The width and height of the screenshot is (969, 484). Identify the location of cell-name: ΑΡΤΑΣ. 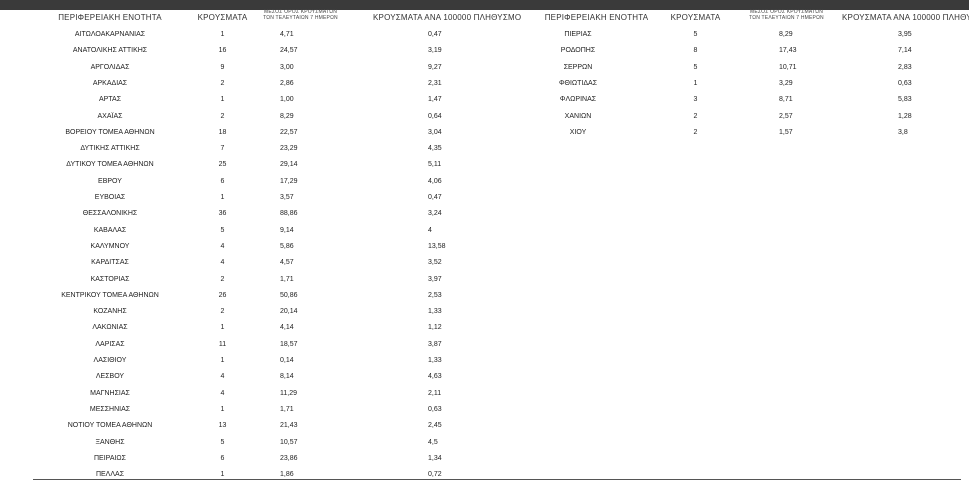
(110, 100).